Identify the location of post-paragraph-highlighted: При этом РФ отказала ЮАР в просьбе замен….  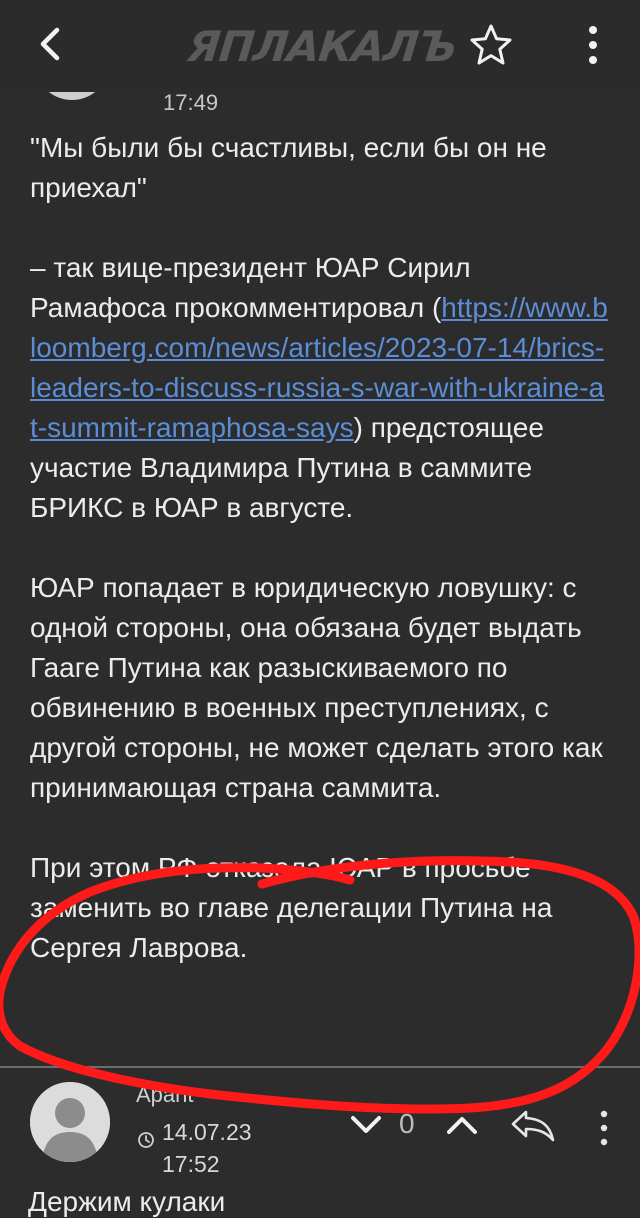
(291, 907).